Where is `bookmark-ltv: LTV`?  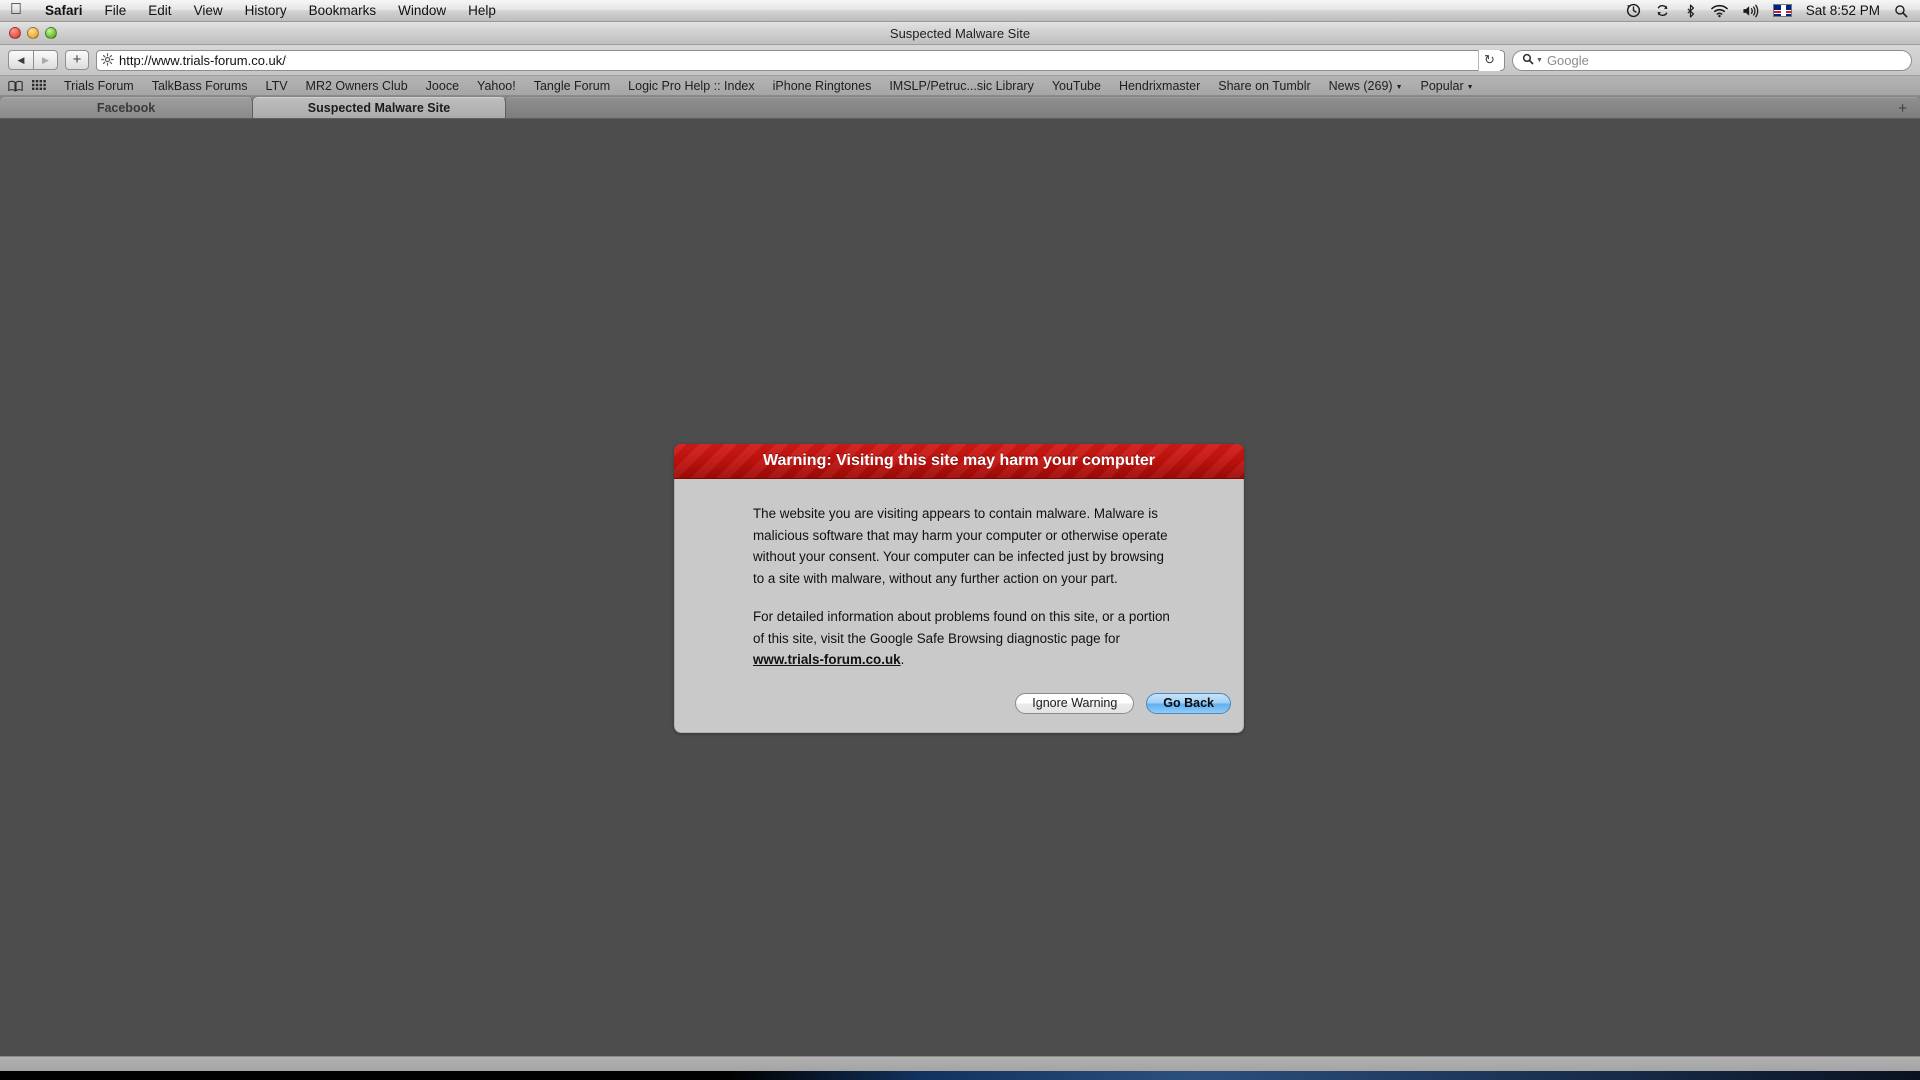 bookmark-ltv: LTV is located at coordinates (277, 86).